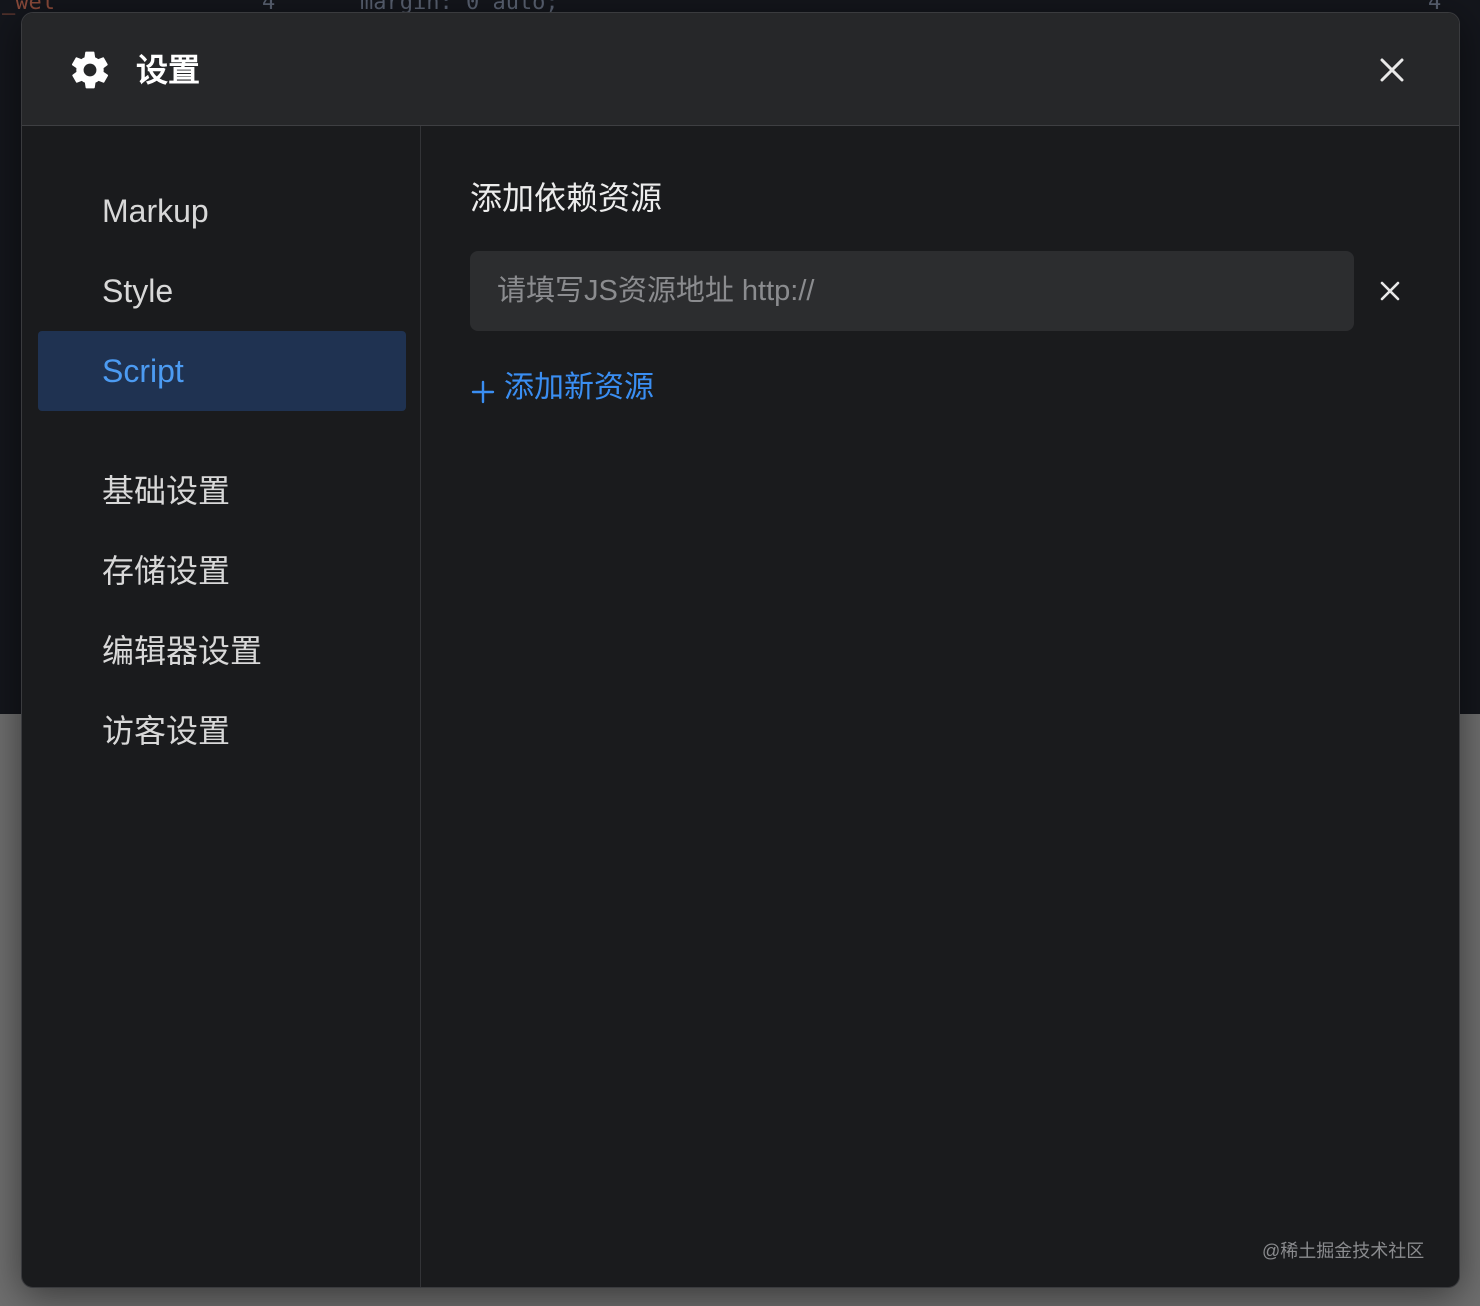  What do you see at coordinates (483, 389) in the screenshot?
I see `plus-icon` at bounding box center [483, 389].